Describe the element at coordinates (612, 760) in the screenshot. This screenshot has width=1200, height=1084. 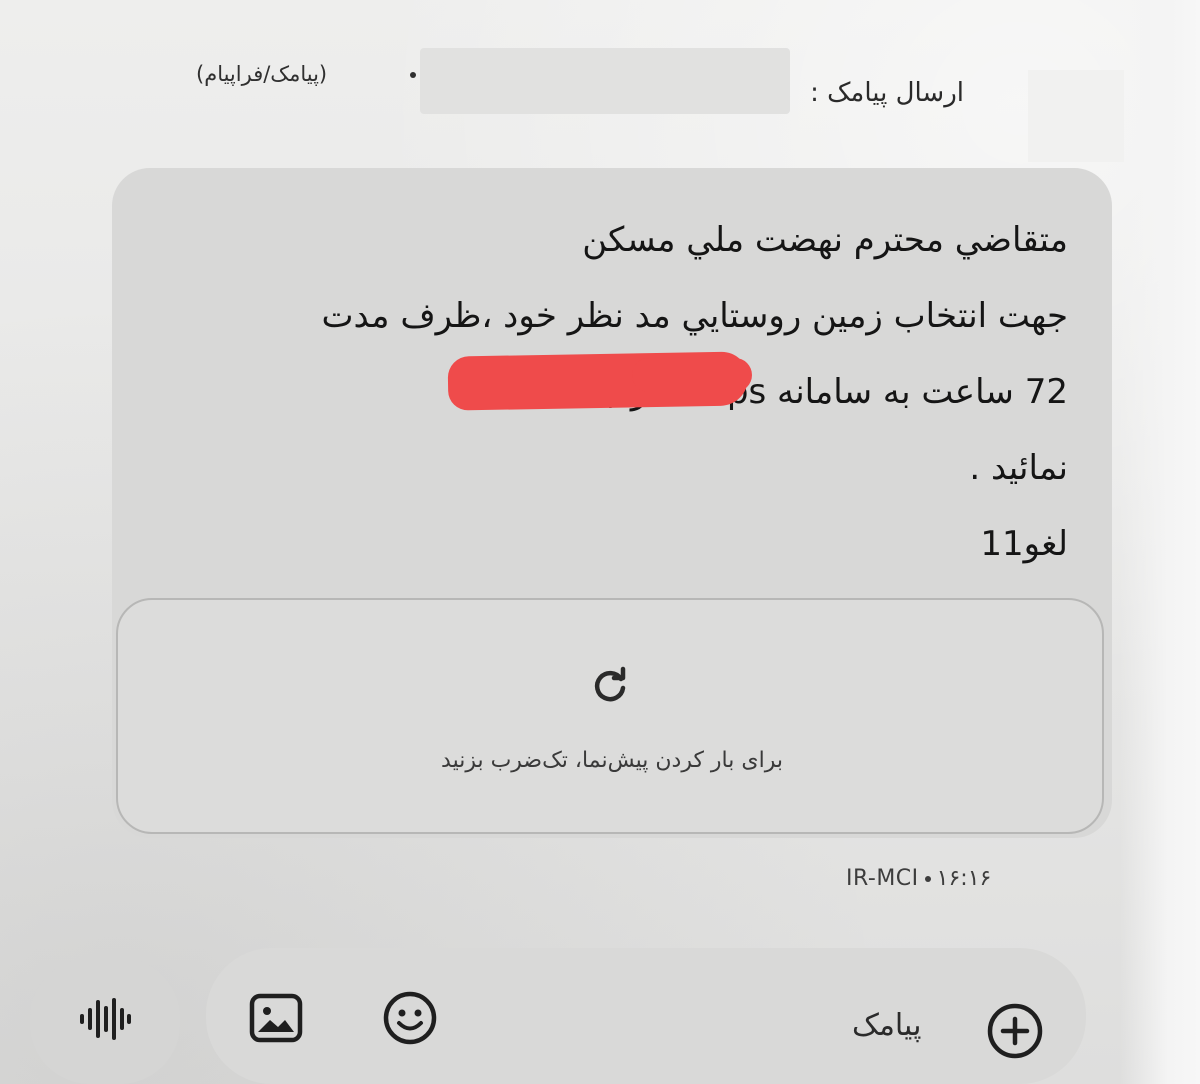
I see `preview-hint: برای بار کردن پیش‌نما، تک‌ضرب بزنید` at that location.